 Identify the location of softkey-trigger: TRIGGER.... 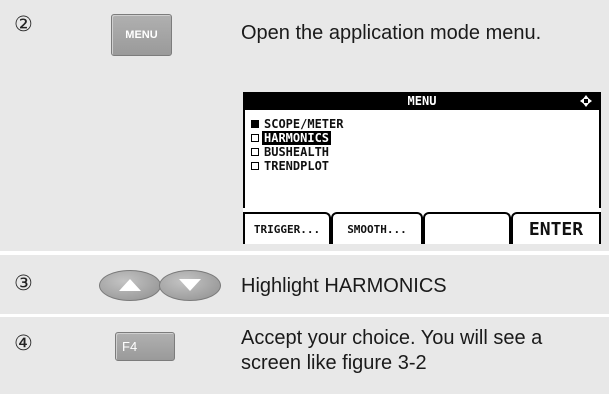
(287, 228).